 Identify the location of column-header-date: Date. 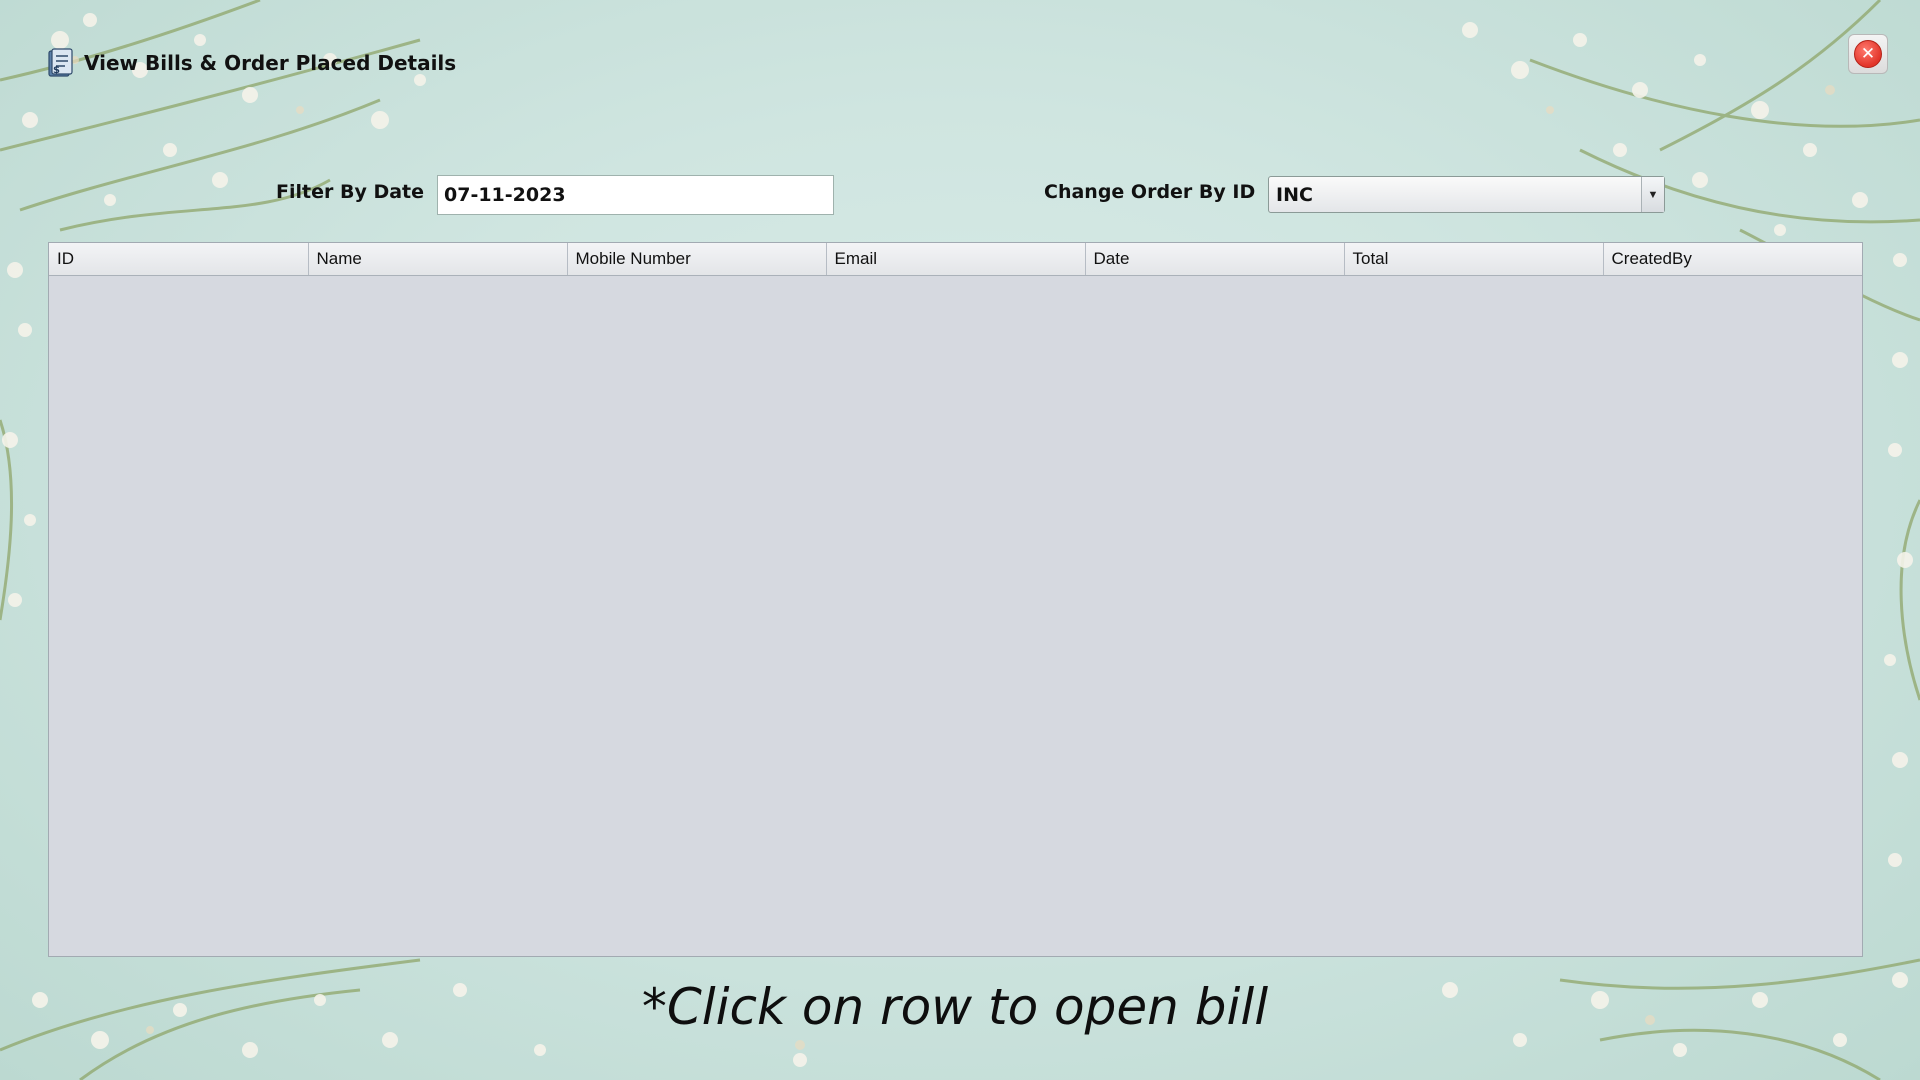
(1215, 259).